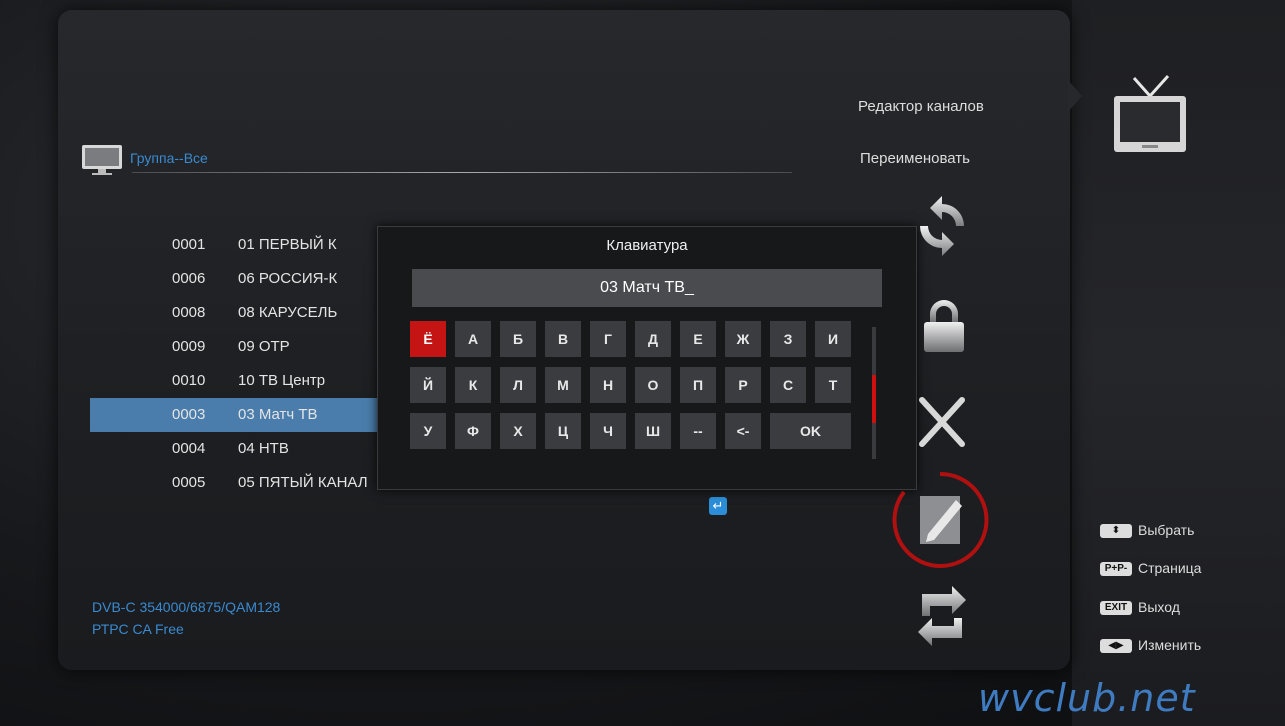 The height and width of the screenshot is (726, 1285). What do you see at coordinates (940, 520) in the screenshot?
I see `rename-icon` at bounding box center [940, 520].